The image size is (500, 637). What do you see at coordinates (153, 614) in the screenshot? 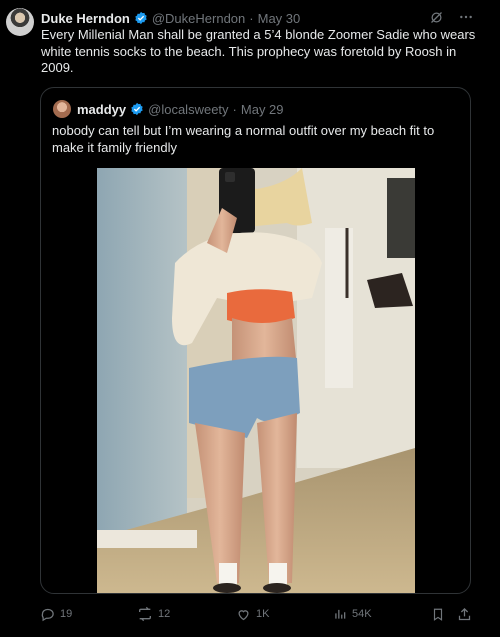
I see `repost-button: 12` at bounding box center [153, 614].